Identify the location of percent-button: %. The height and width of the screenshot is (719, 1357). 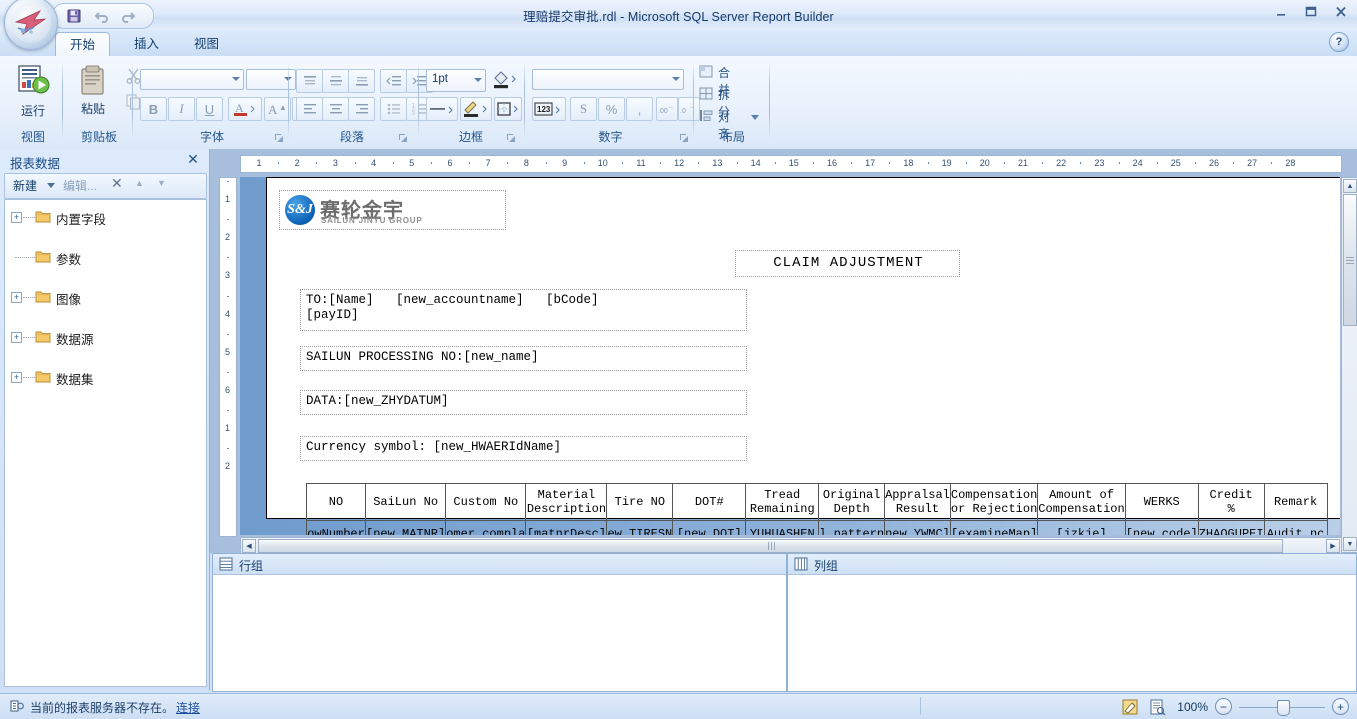
(611, 109).